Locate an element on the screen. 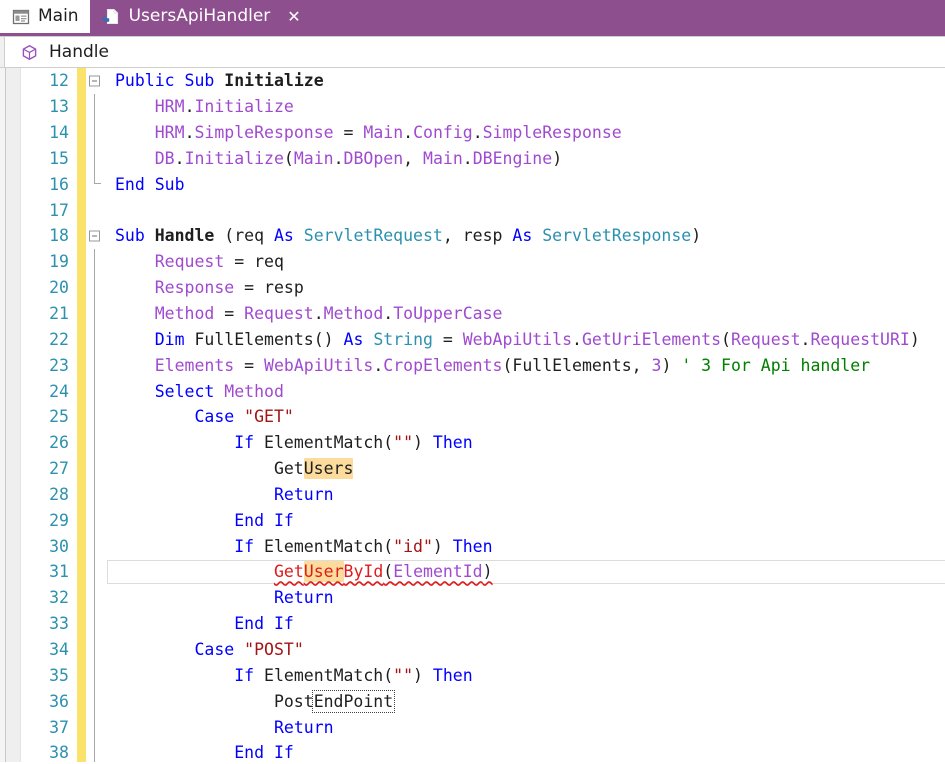 The height and width of the screenshot is (764, 945). code-line: 38 End If is located at coordinates (483, 750).